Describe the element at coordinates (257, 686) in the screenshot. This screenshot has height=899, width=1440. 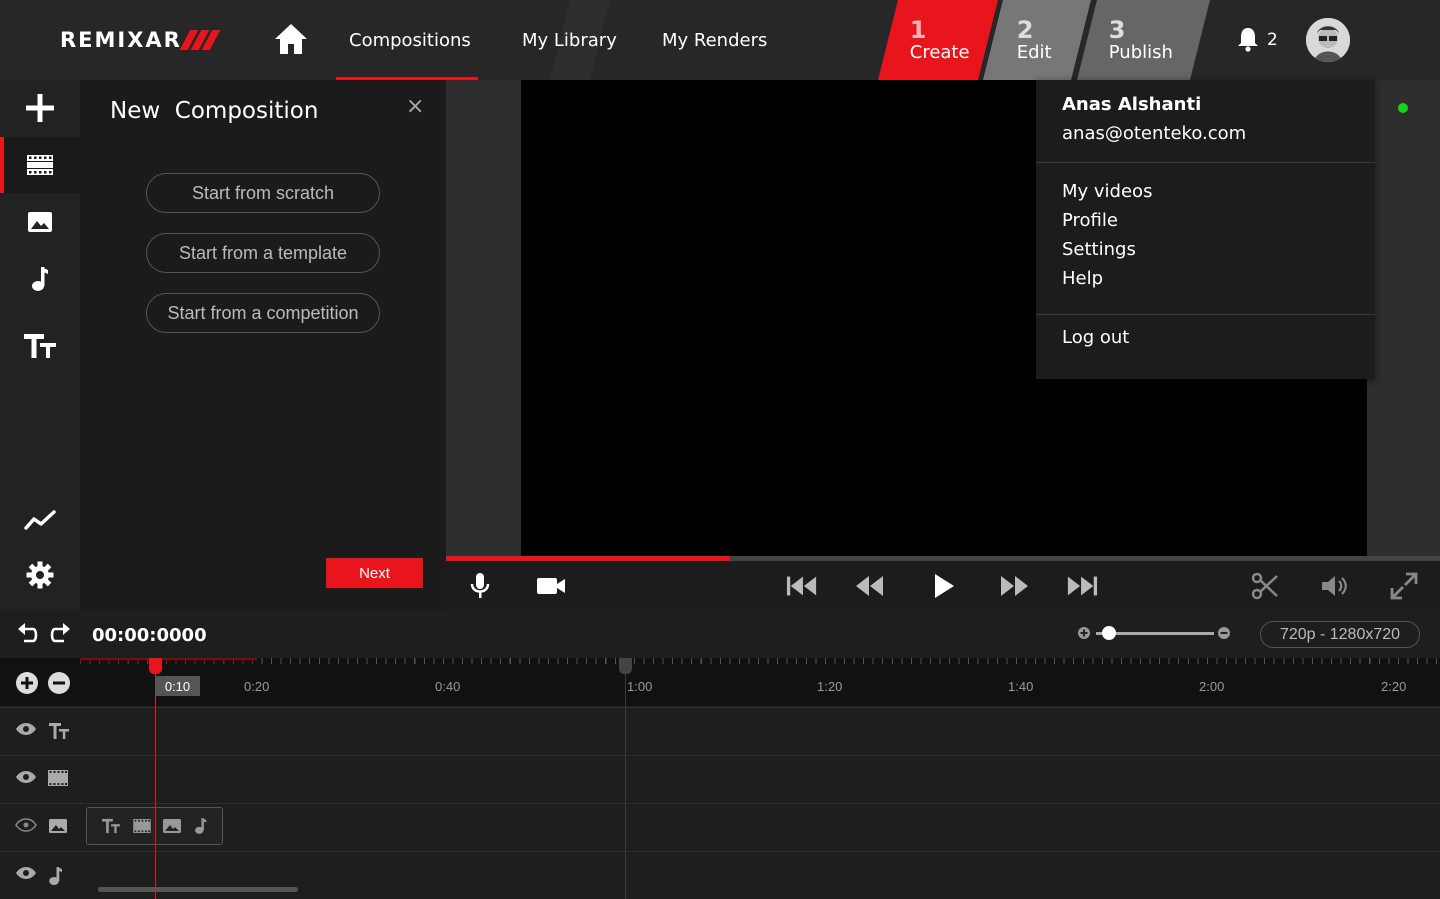
I see `tick-label: 0:20` at that location.